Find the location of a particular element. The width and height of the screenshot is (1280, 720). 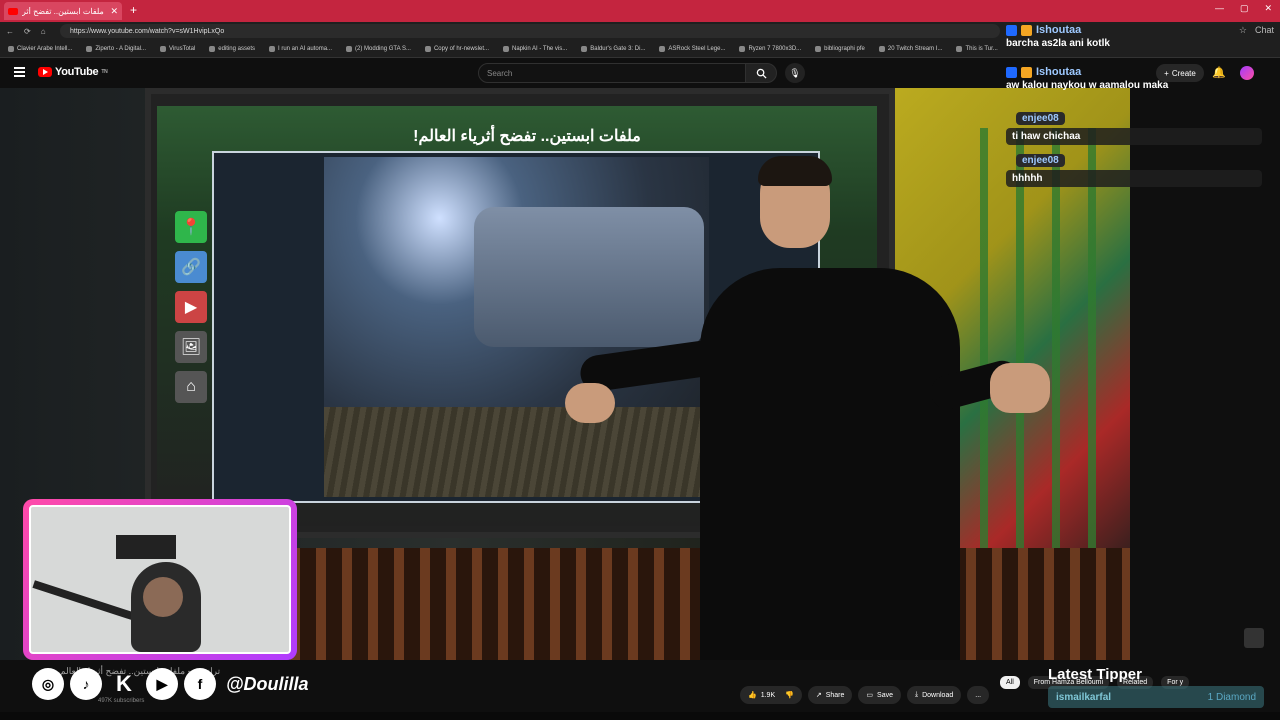

webcam-feed is located at coordinates (160, 579).